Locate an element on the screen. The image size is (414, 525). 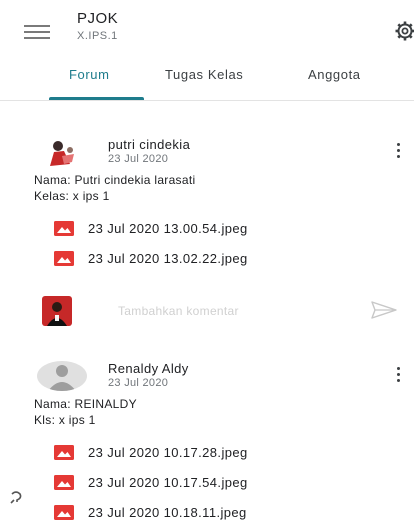
attachment-item: 23 Jul 2020 13.02.22.jpeg is located at coordinates (151, 258).